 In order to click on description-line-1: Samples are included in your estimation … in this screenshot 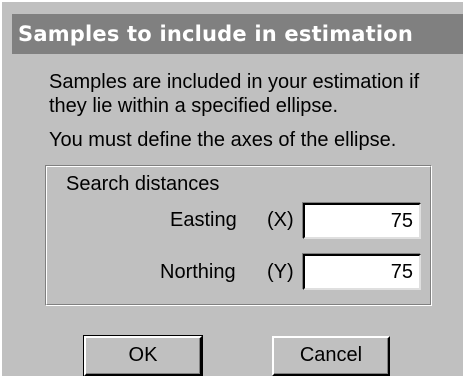, I will do `click(234, 82)`.